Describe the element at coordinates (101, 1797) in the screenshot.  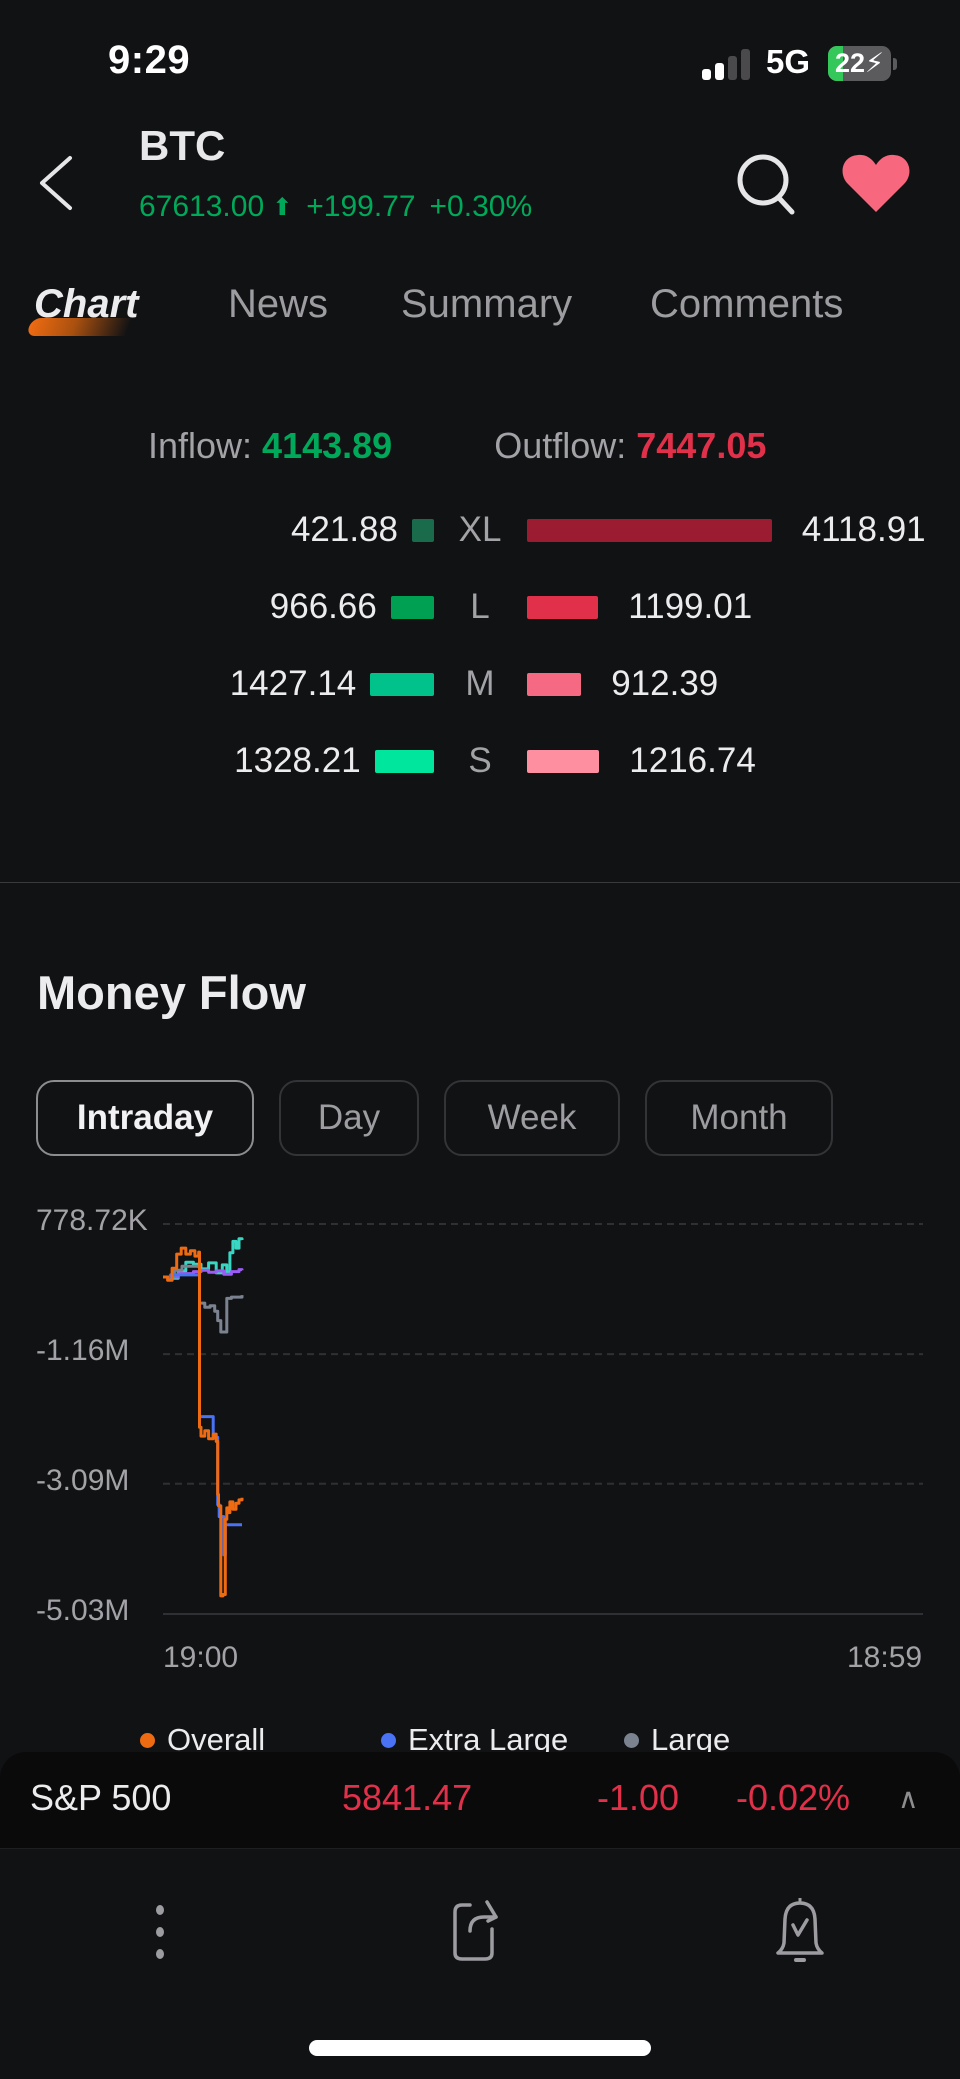
I see `index-name: S&P 500` at that location.